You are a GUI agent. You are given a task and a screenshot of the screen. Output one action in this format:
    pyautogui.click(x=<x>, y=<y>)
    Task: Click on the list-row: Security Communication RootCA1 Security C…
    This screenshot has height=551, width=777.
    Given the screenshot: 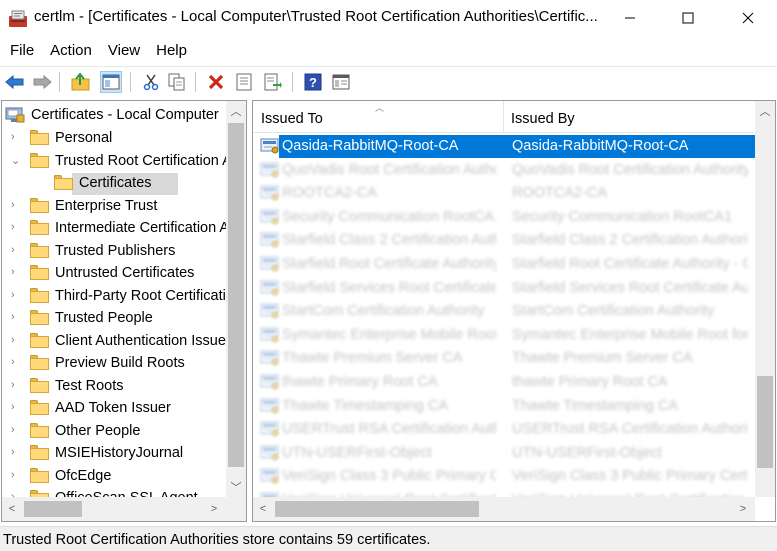 What is the action you would take?
    pyautogui.click(x=504, y=217)
    